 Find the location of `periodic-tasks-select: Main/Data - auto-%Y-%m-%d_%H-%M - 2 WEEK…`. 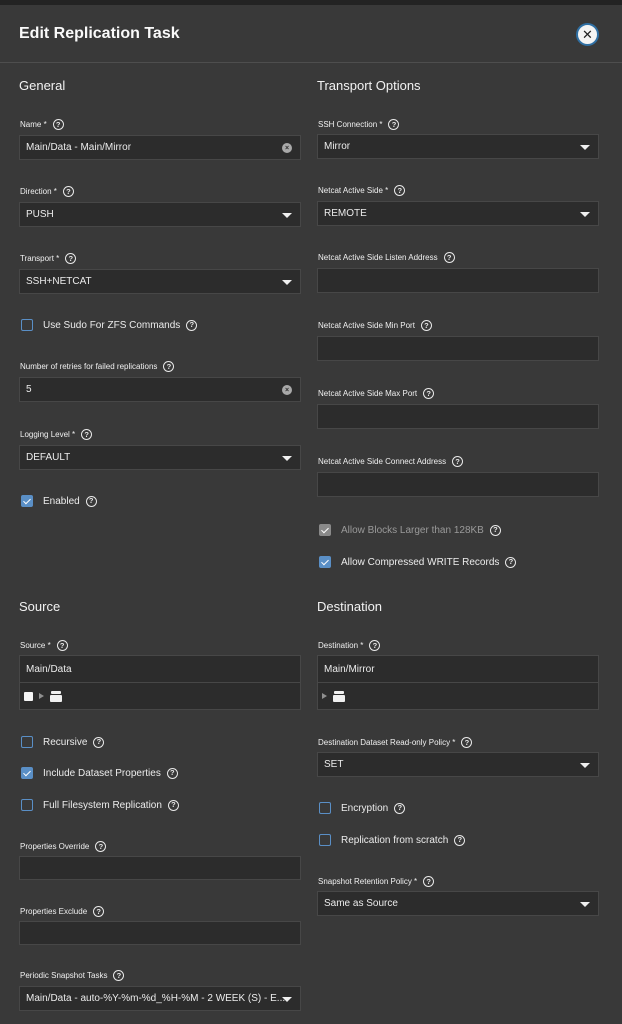

periodic-tasks-select: Main/Data - auto-%Y-%m-%d_%H-%M - 2 WEEK… is located at coordinates (160, 998).